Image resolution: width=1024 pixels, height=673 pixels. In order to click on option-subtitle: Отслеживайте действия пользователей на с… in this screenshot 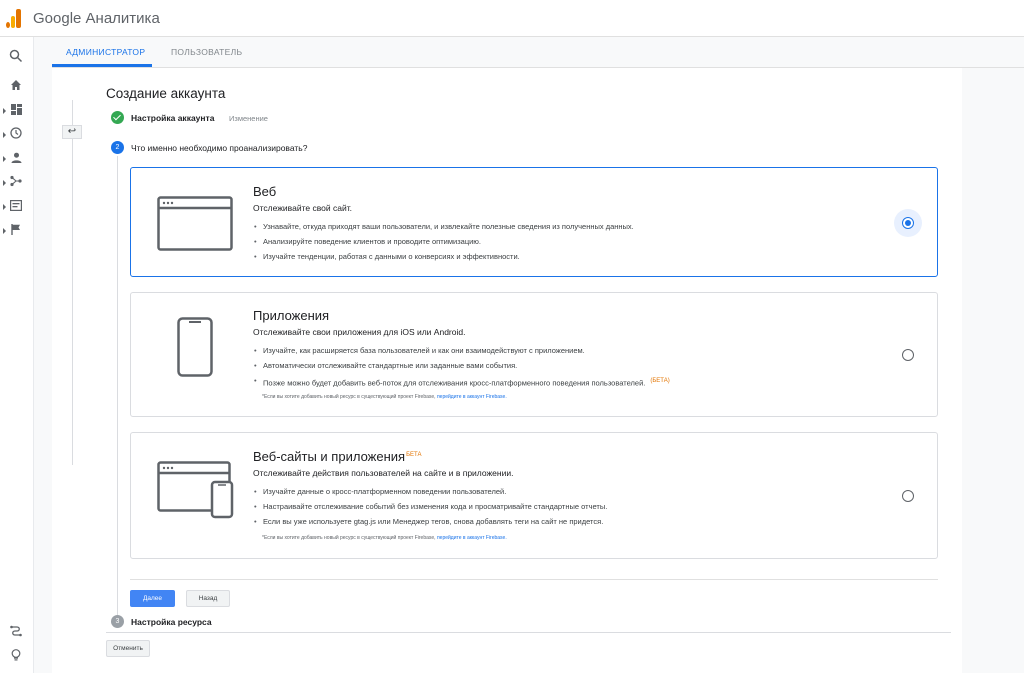, I will do `click(383, 473)`.